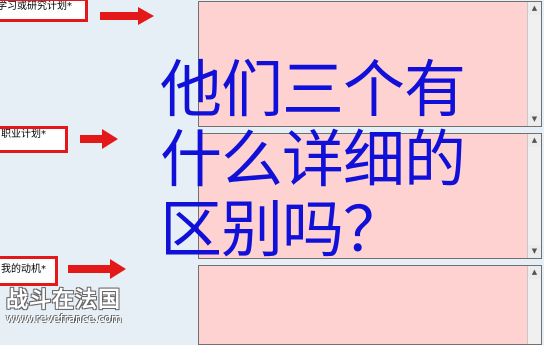 The image size is (544, 345). What do you see at coordinates (282, 229) in the screenshot?
I see `question-line-3: 区别吗？` at bounding box center [282, 229].